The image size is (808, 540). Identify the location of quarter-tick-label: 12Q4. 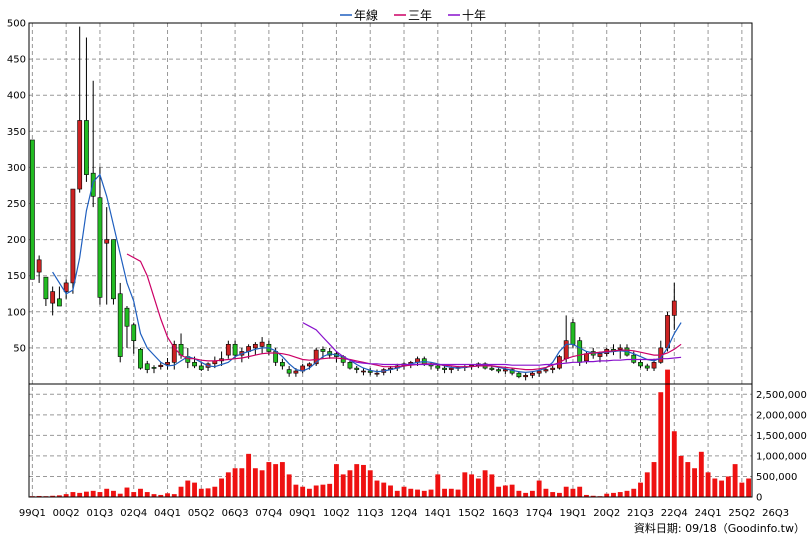
(404, 513).